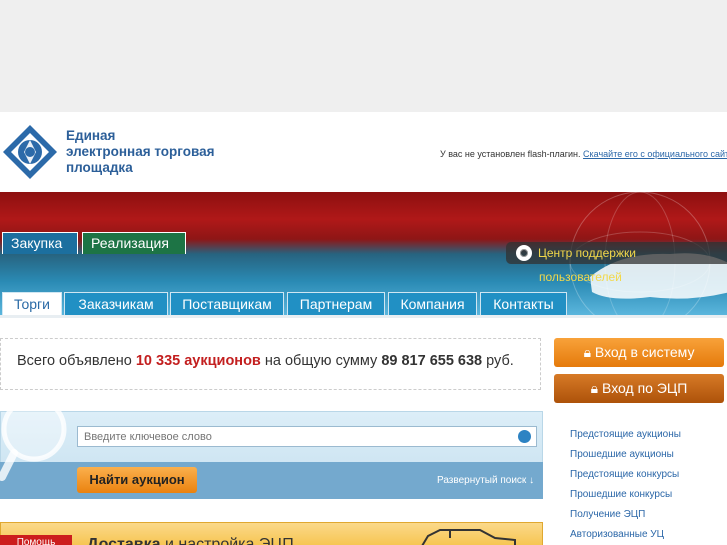 The image size is (727, 545). What do you see at coordinates (625, 519) in the screenshot?
I see `side-link-get-ecp: Получение ЭЦП` at bounding box center [625, 519].